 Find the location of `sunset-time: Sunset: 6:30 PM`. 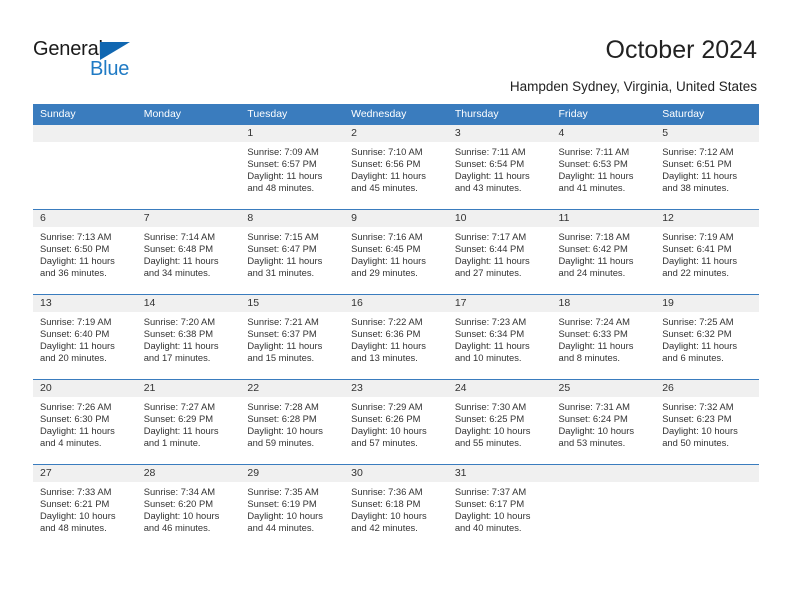

sunset-time: Sunset: 6:30 PM is located at coordinates (75, 419).